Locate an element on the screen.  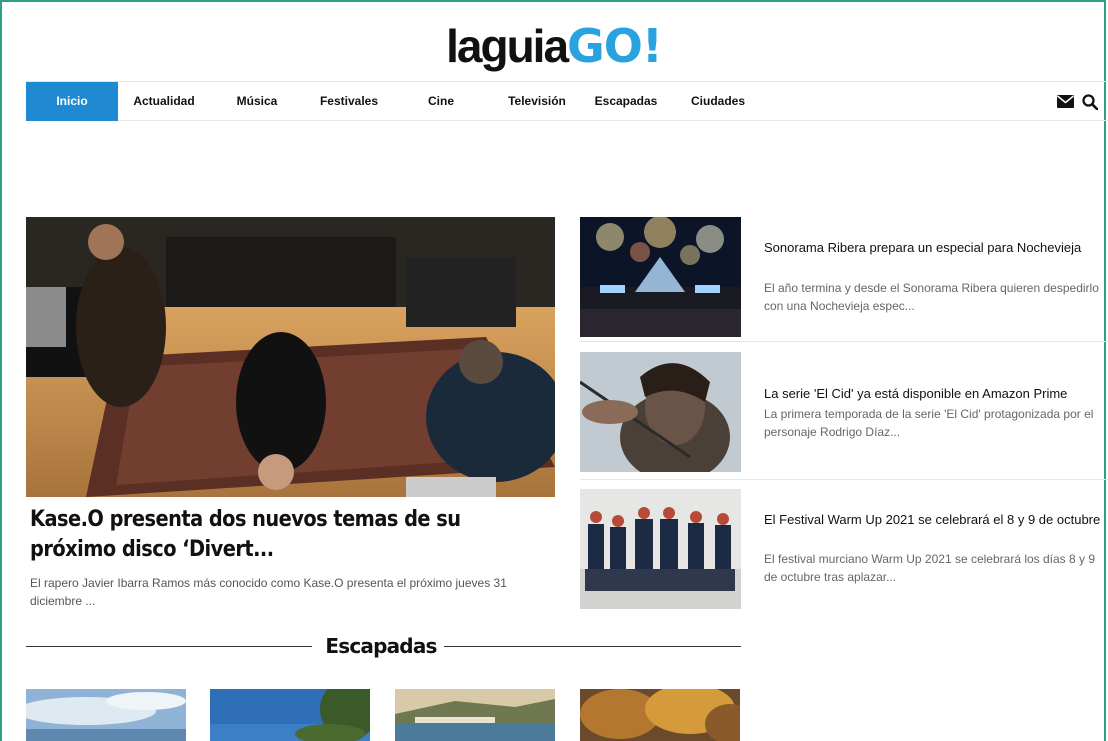
logo-text: laguia is located at coordinates (507, 46).